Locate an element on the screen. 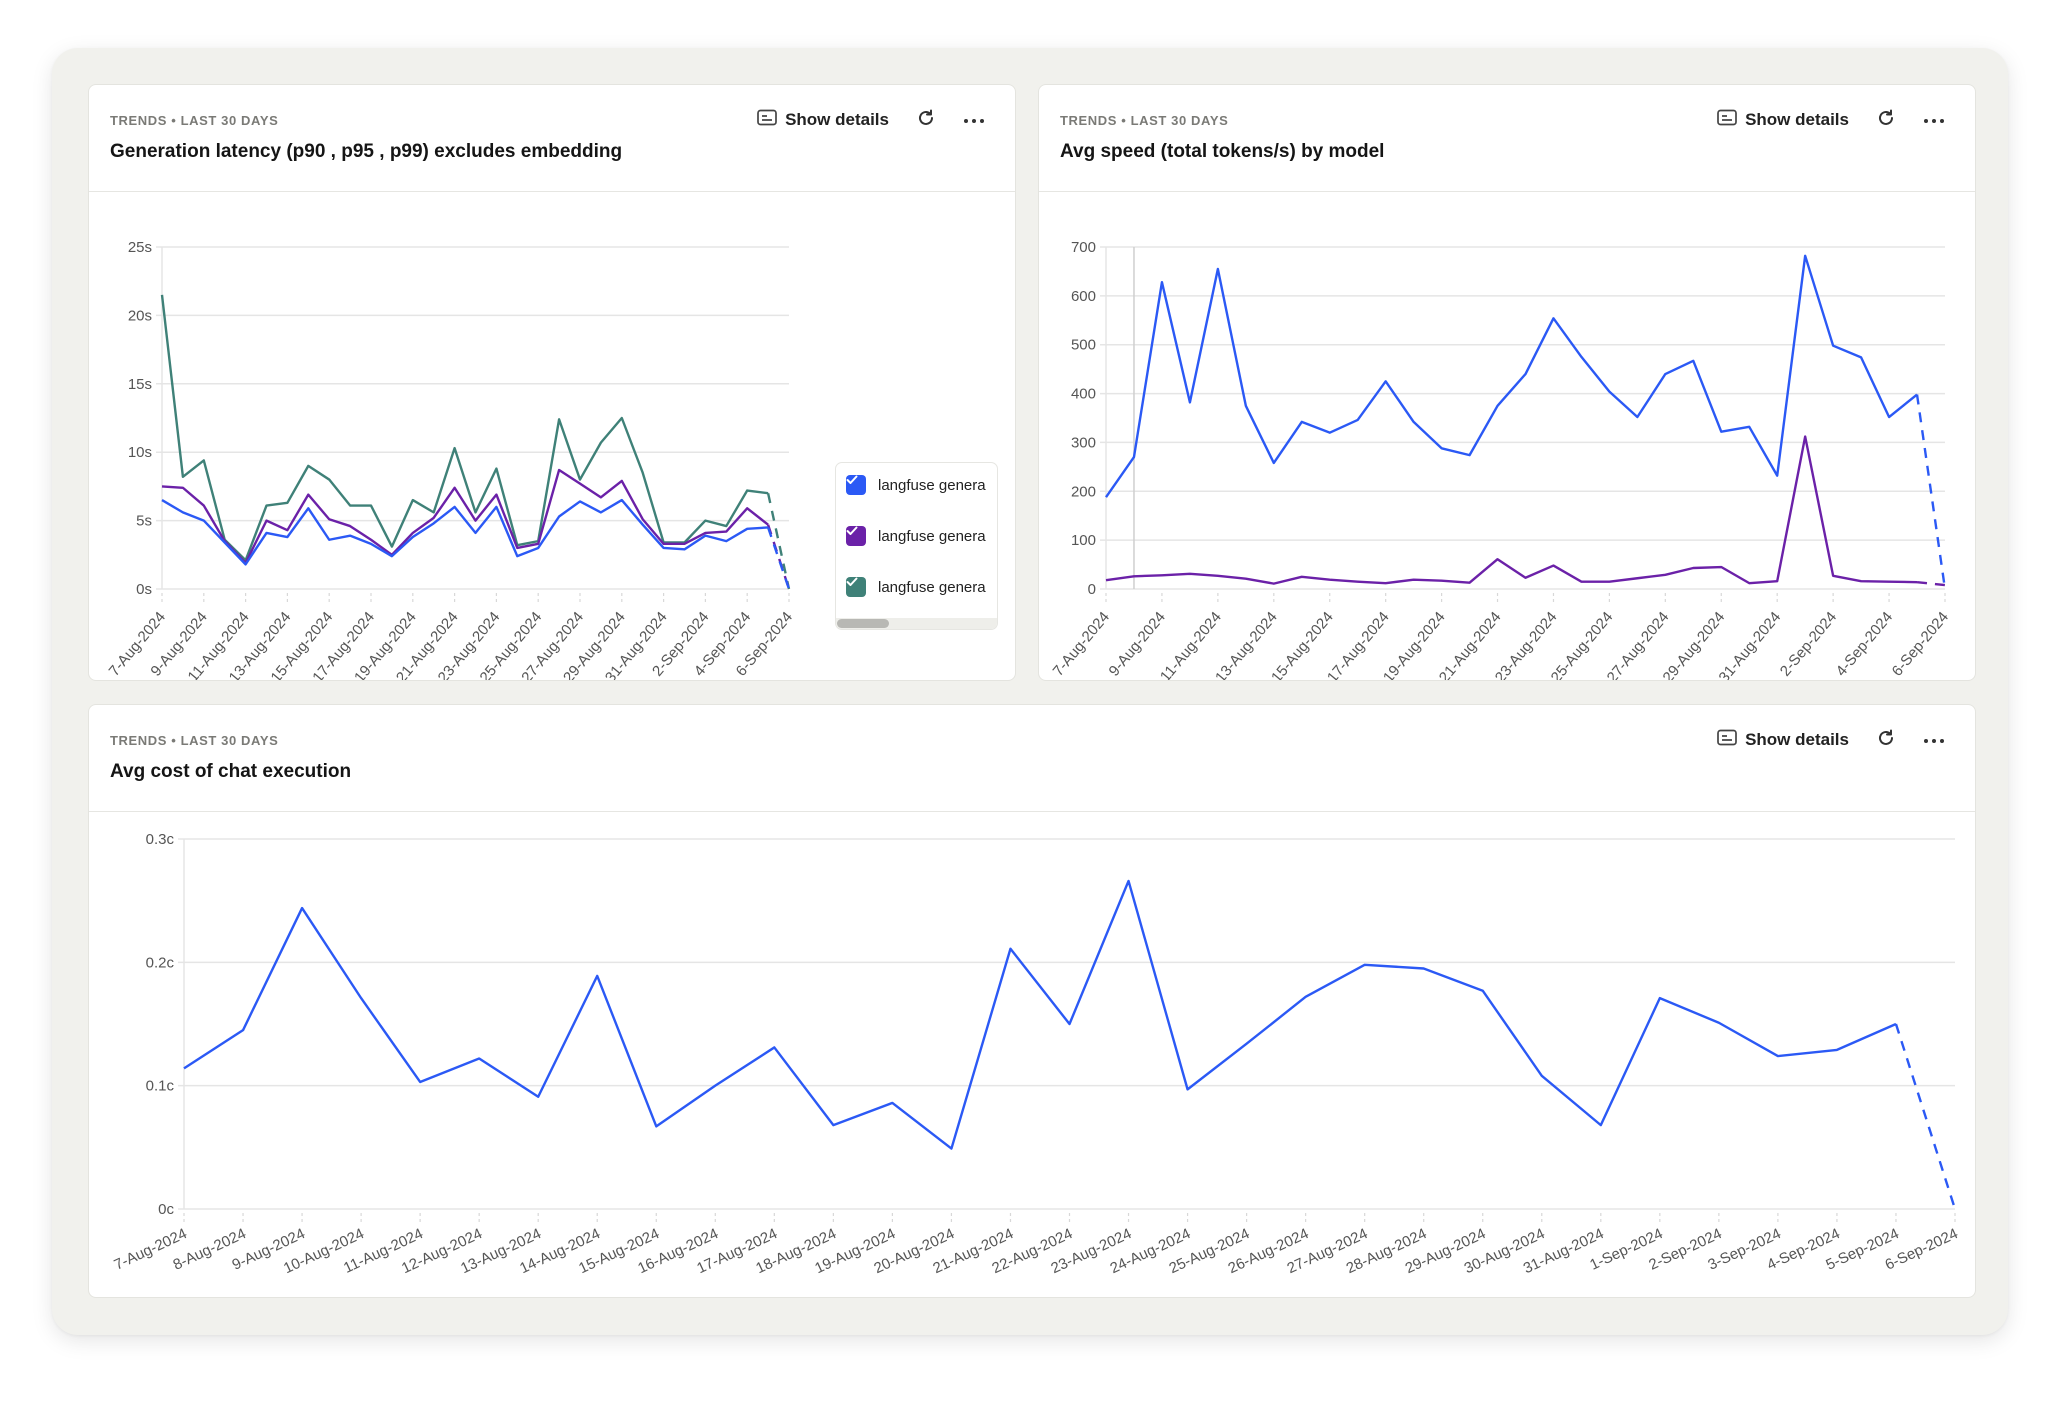 The height and width of the screenshot is (1402, 2064). y-tick-label: 0.2c is located at coordinates (160, 962).